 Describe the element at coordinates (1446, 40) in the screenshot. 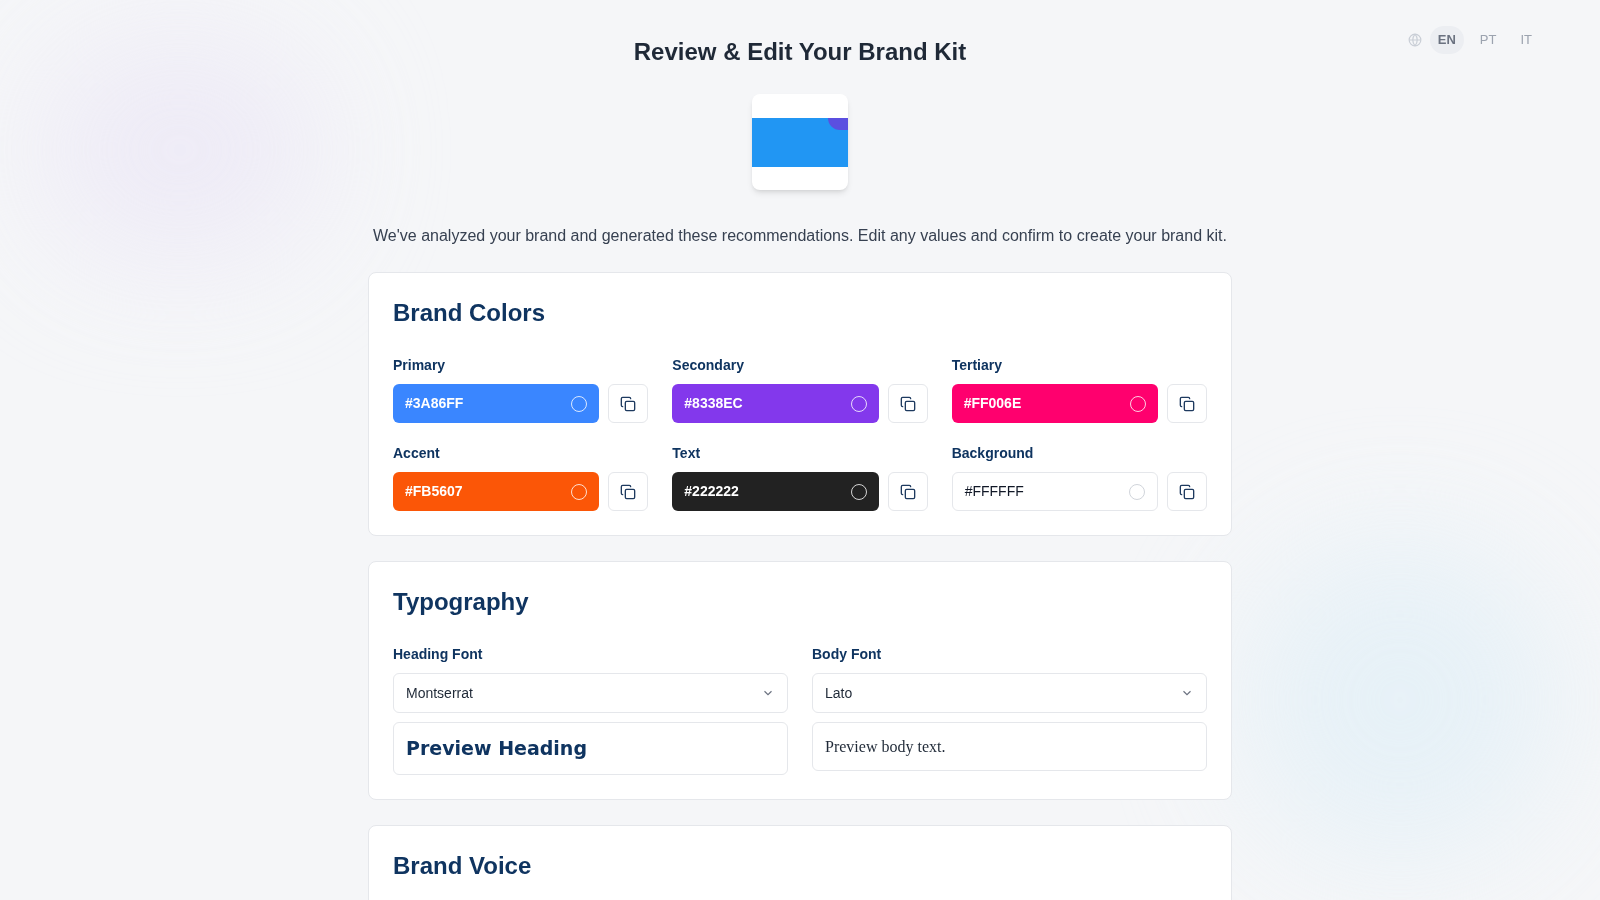

I see `language-option: EN` at that location.